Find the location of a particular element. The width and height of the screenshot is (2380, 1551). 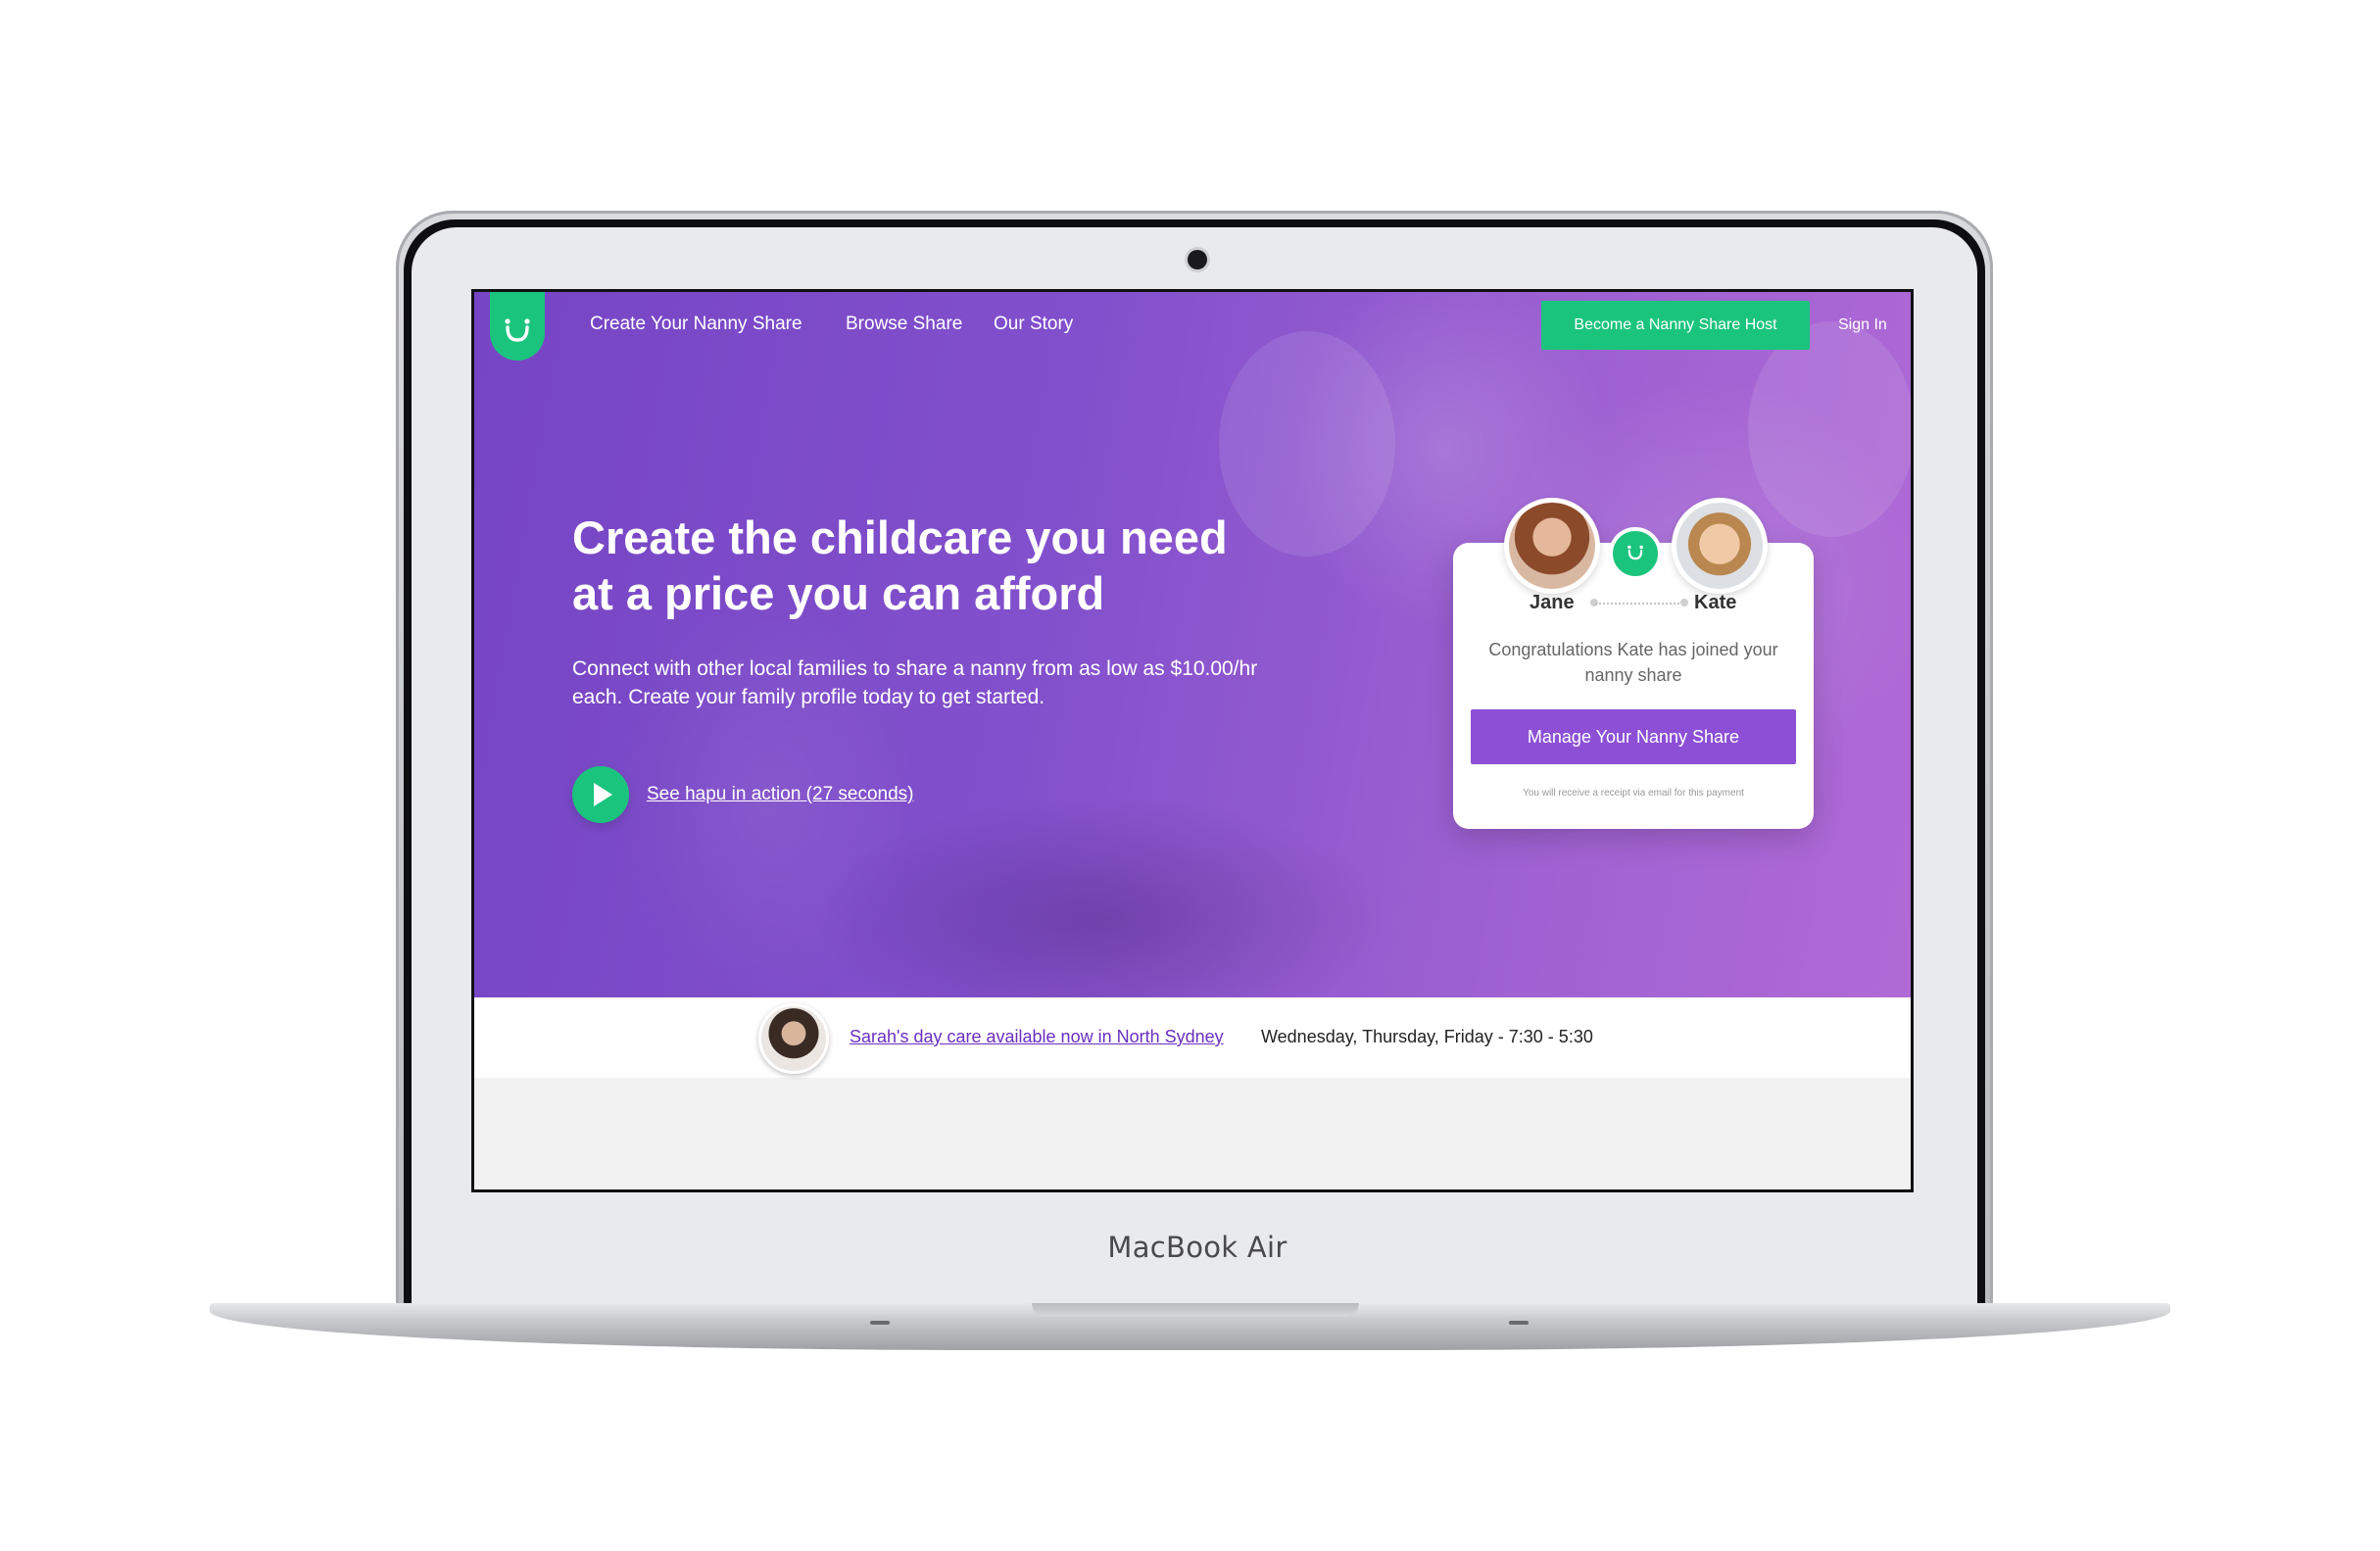

video-link: See hapu in action (27 seconds) is located at coordinates (780, 795).